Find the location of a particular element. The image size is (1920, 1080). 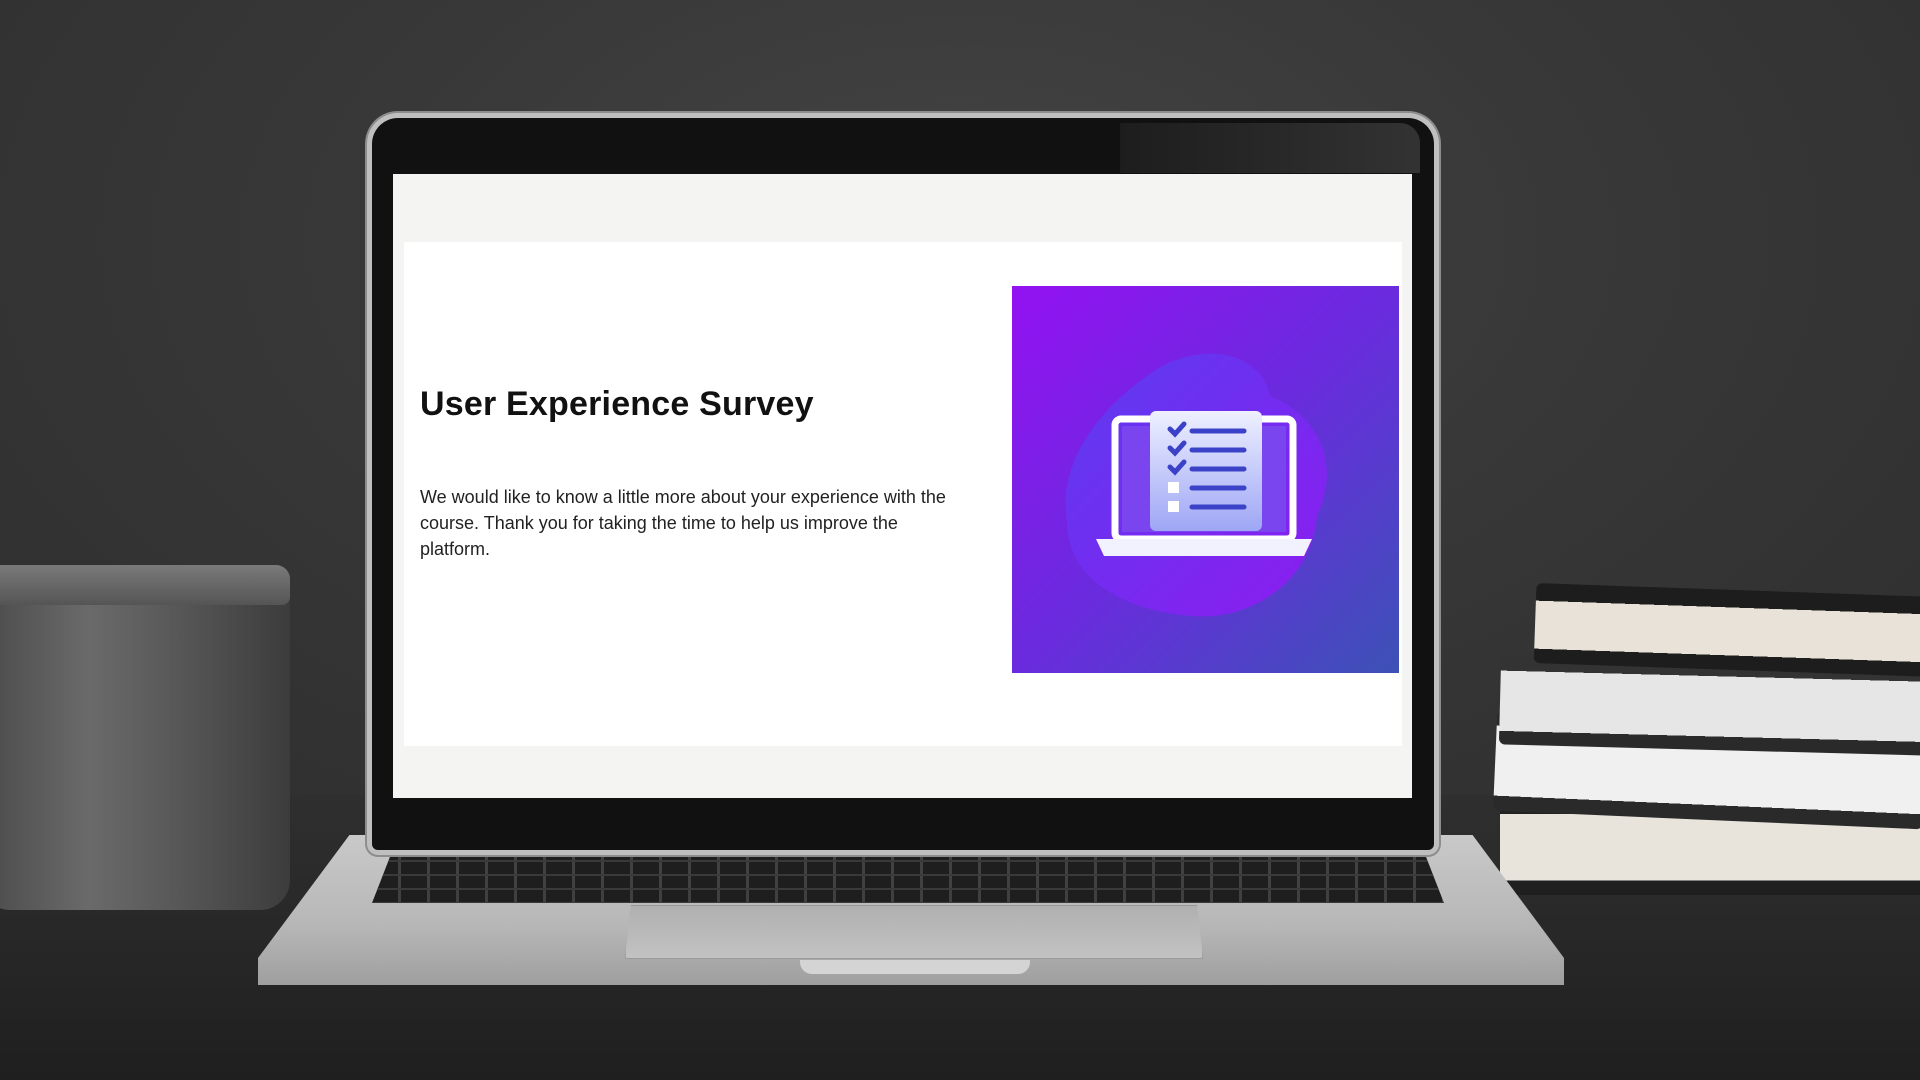

laptop-checklist-icon is located at coordinates (1196, 485).